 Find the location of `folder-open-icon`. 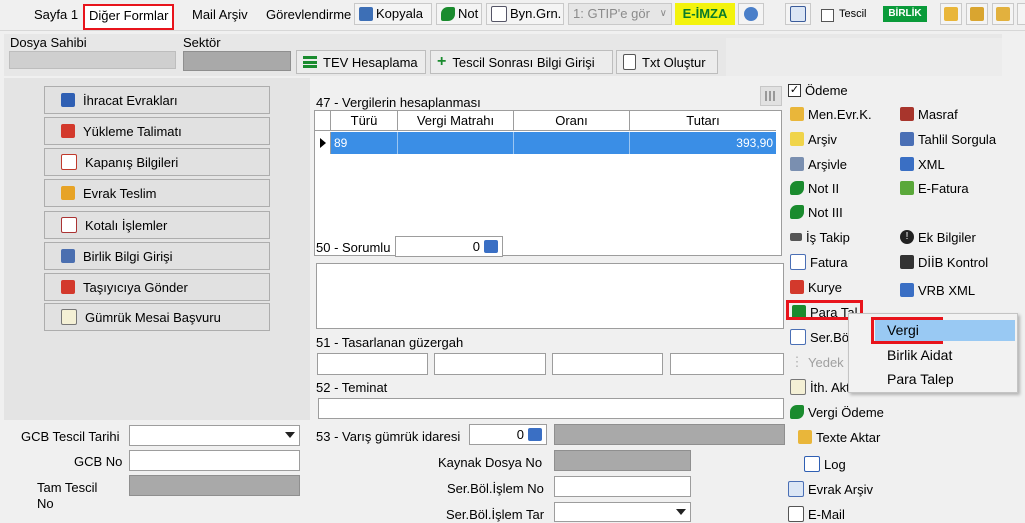

folder-open-icon is located at coordinates (951, 14).